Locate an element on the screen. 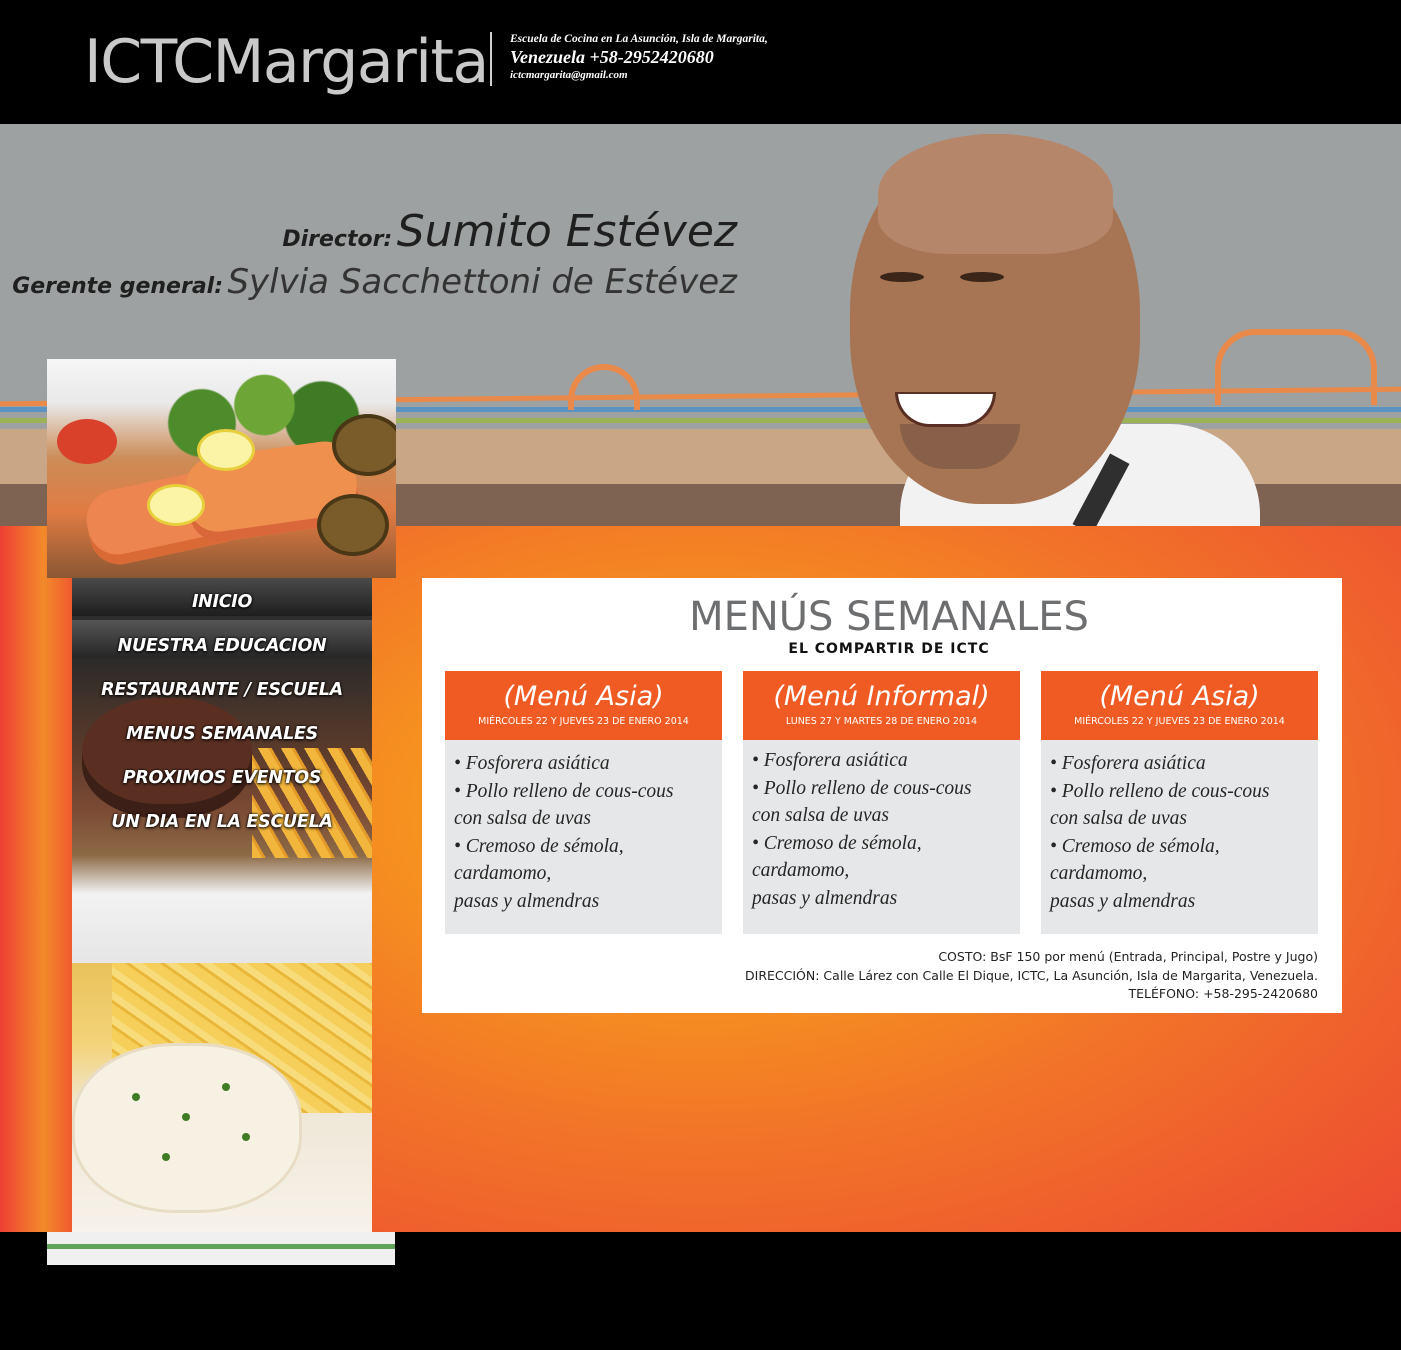 This screenshot has width=1401, height=1350. header-email-line: ictcmargarita@gmail.com is located at coordinates (639, 75).